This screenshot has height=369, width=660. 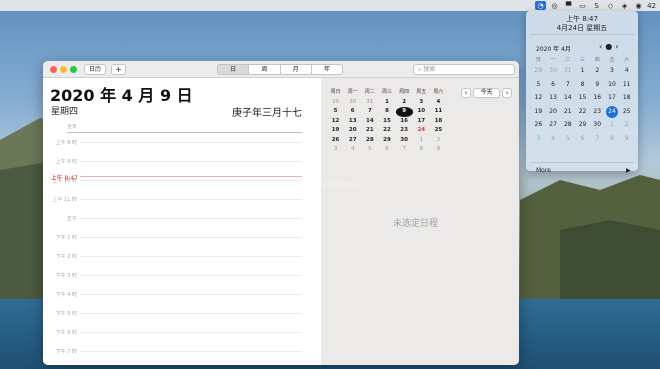 What do you see at coordinates (597, 113) in the screenshot?
I see `widget-day-cell: 23` at bounding box center [597, 113].